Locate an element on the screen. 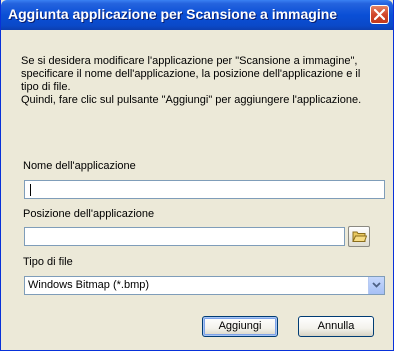 This screenshot has height=352, width=394. add-button: Aggiungi is located at coordinates (240, 326).